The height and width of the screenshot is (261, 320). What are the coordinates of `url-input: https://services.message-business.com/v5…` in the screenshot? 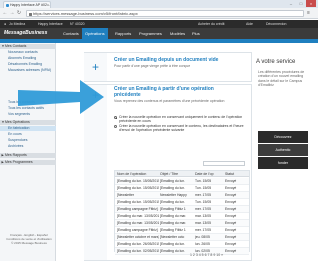 It's located at (165, 13).